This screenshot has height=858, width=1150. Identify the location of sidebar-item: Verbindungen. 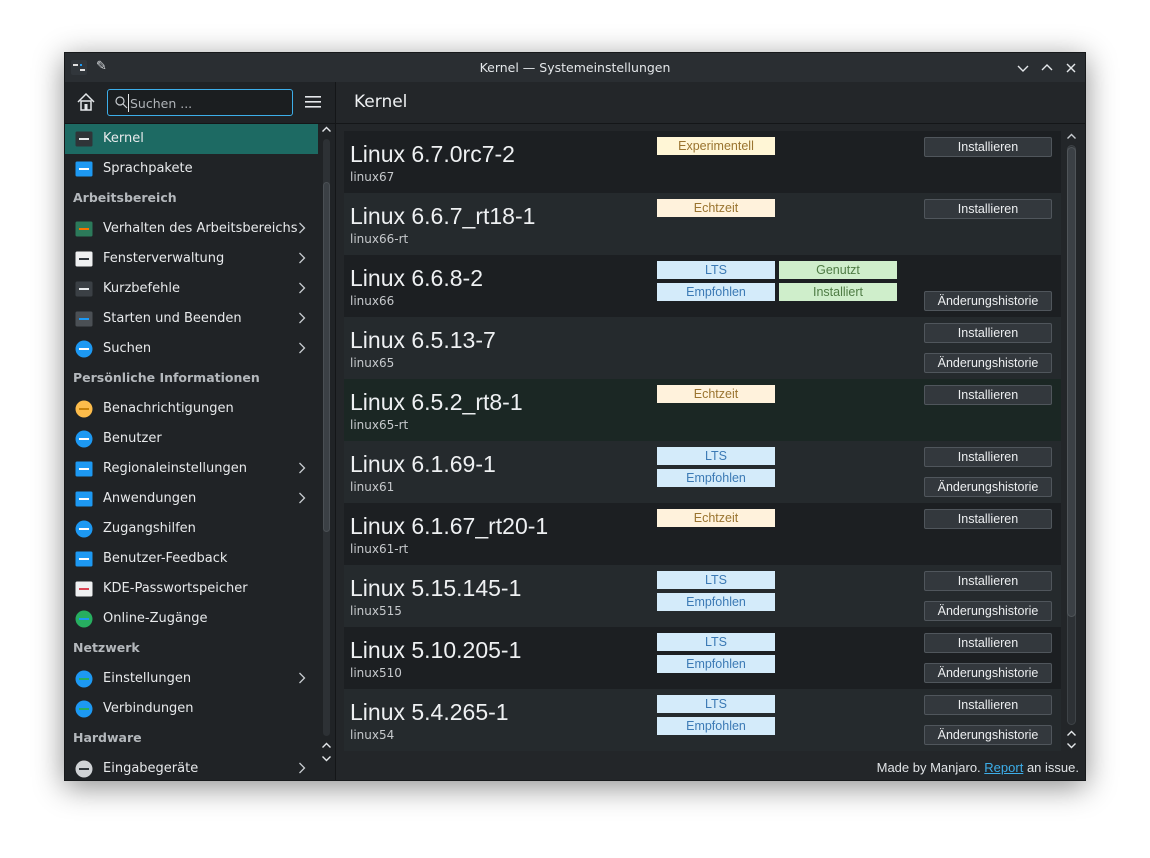
(191, 709).